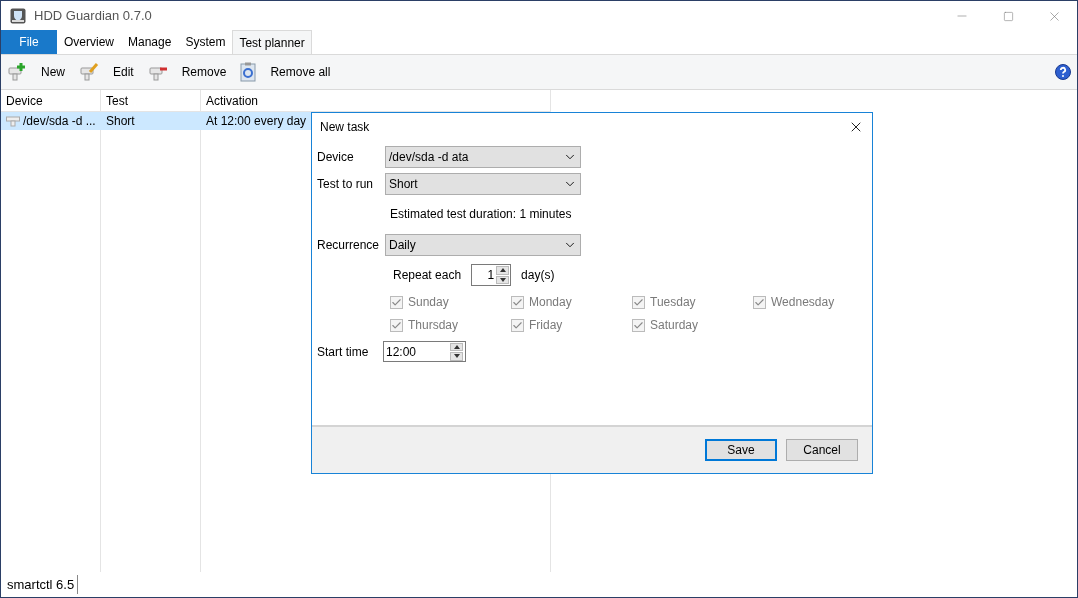 This screenshot has height=598, width=1078. Describe the element at coordinates (349, 245) in the screenshot. I see `field-label: Recurrence` at that location.